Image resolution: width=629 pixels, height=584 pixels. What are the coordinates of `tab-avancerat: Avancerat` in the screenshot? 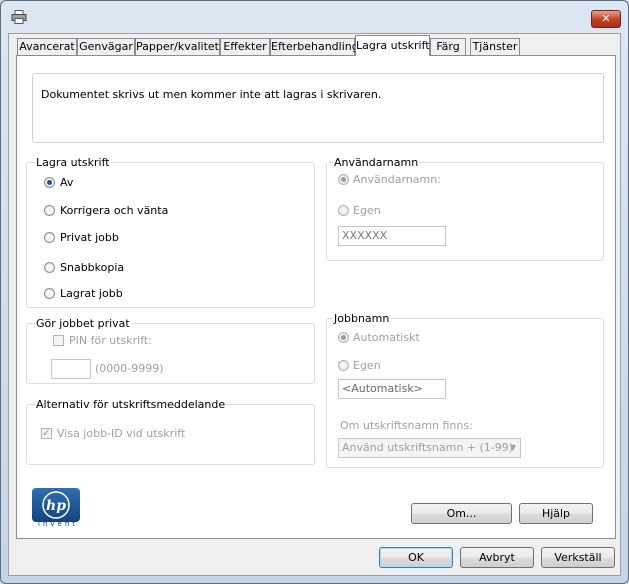 It's located at (47, 46).